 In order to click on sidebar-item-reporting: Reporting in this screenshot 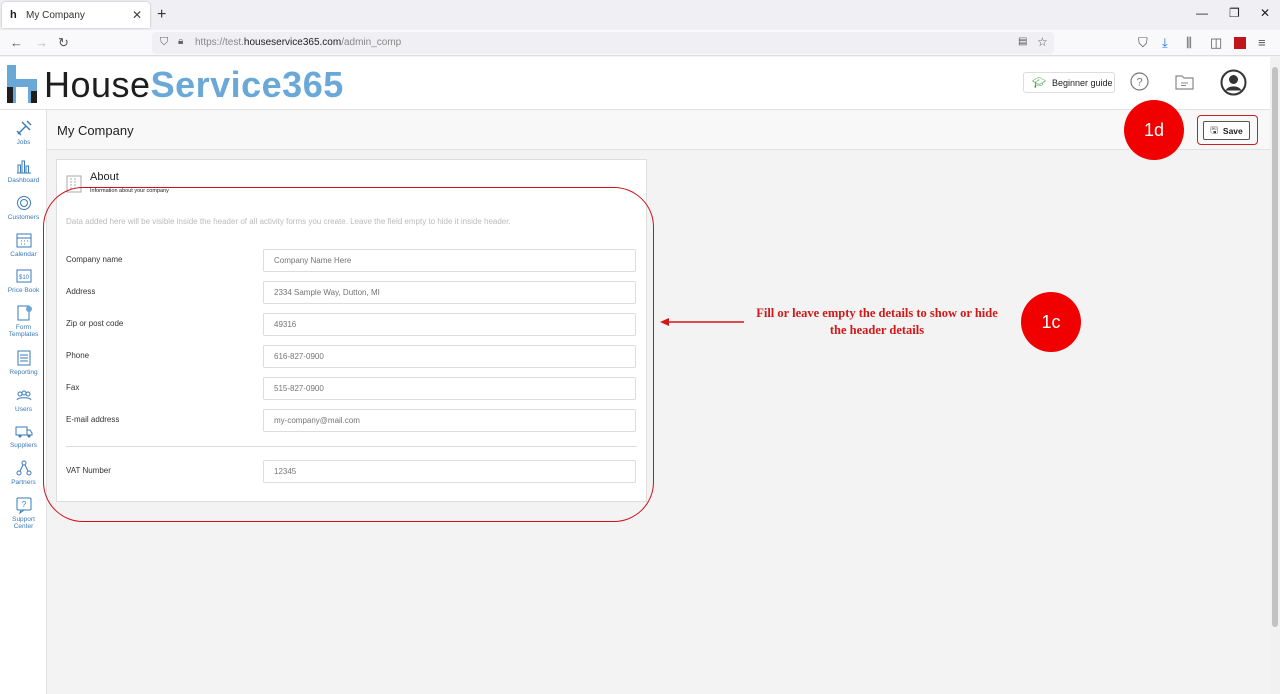, I will do `click(23, 362)`.